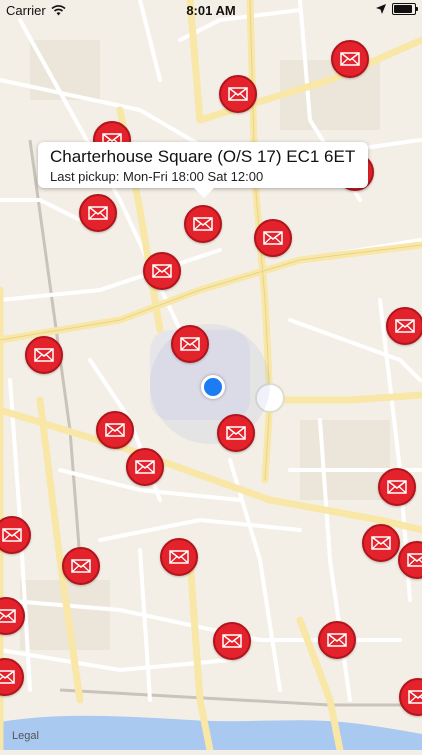 The height and width of the screenshot is (755, 422). Describe the element at coordinates (405, 9) in the screenshot. I see `battery-icon` at that location.